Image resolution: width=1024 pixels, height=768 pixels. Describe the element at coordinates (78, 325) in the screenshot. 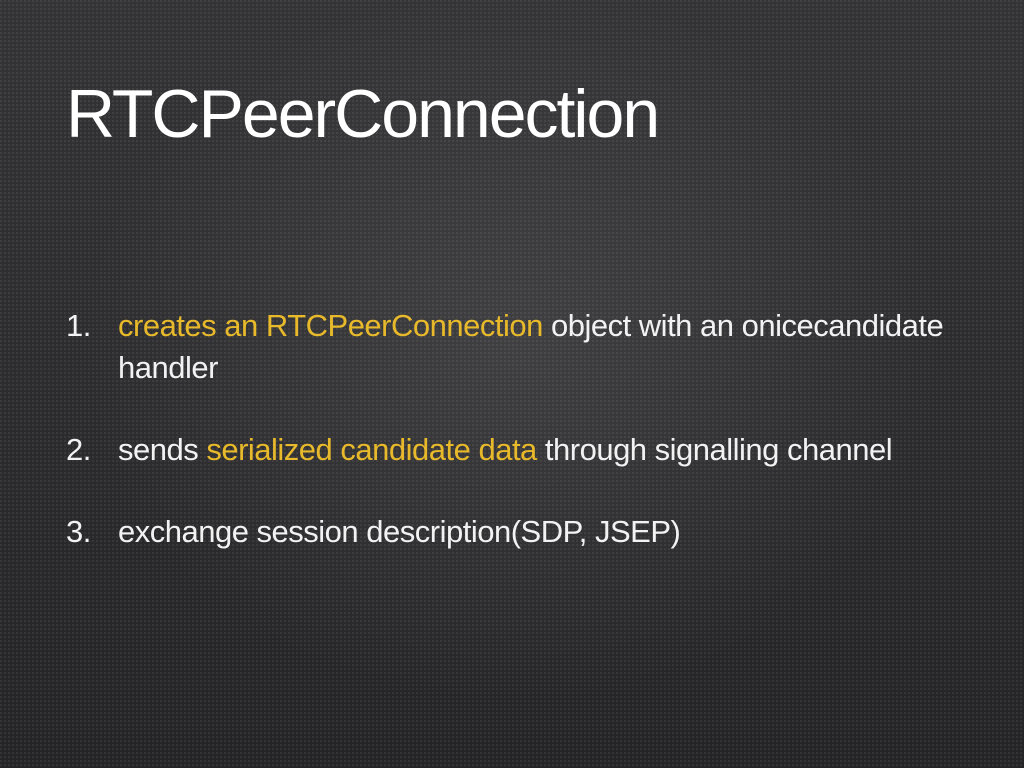

I see `list-item-number: 1.` at that location.